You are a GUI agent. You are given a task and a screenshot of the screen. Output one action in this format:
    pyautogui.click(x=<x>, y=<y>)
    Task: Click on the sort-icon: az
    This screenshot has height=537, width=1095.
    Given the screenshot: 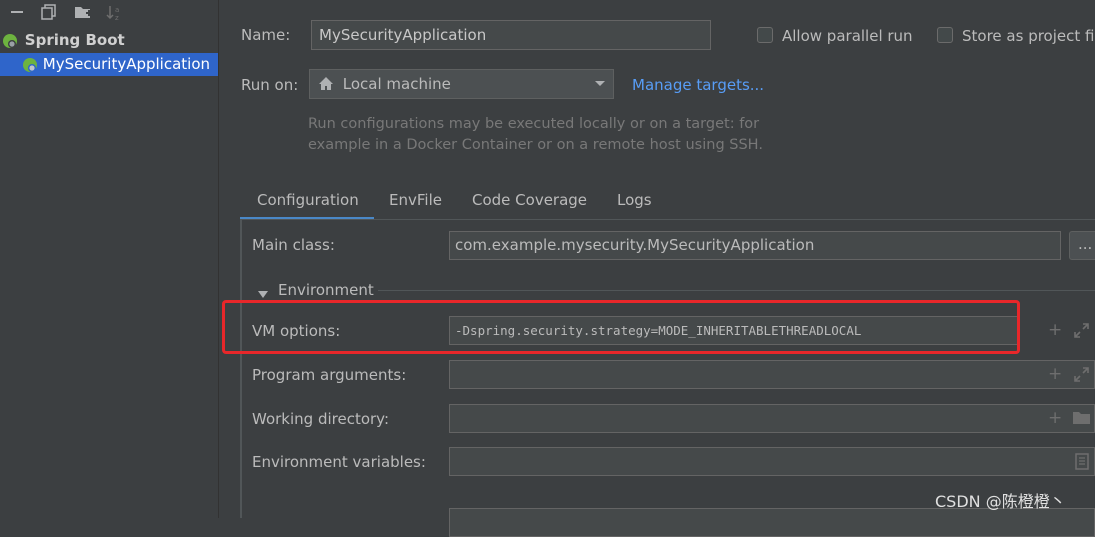 What is the action you would take?
    pyautogui.click(x=114, y=13)
    